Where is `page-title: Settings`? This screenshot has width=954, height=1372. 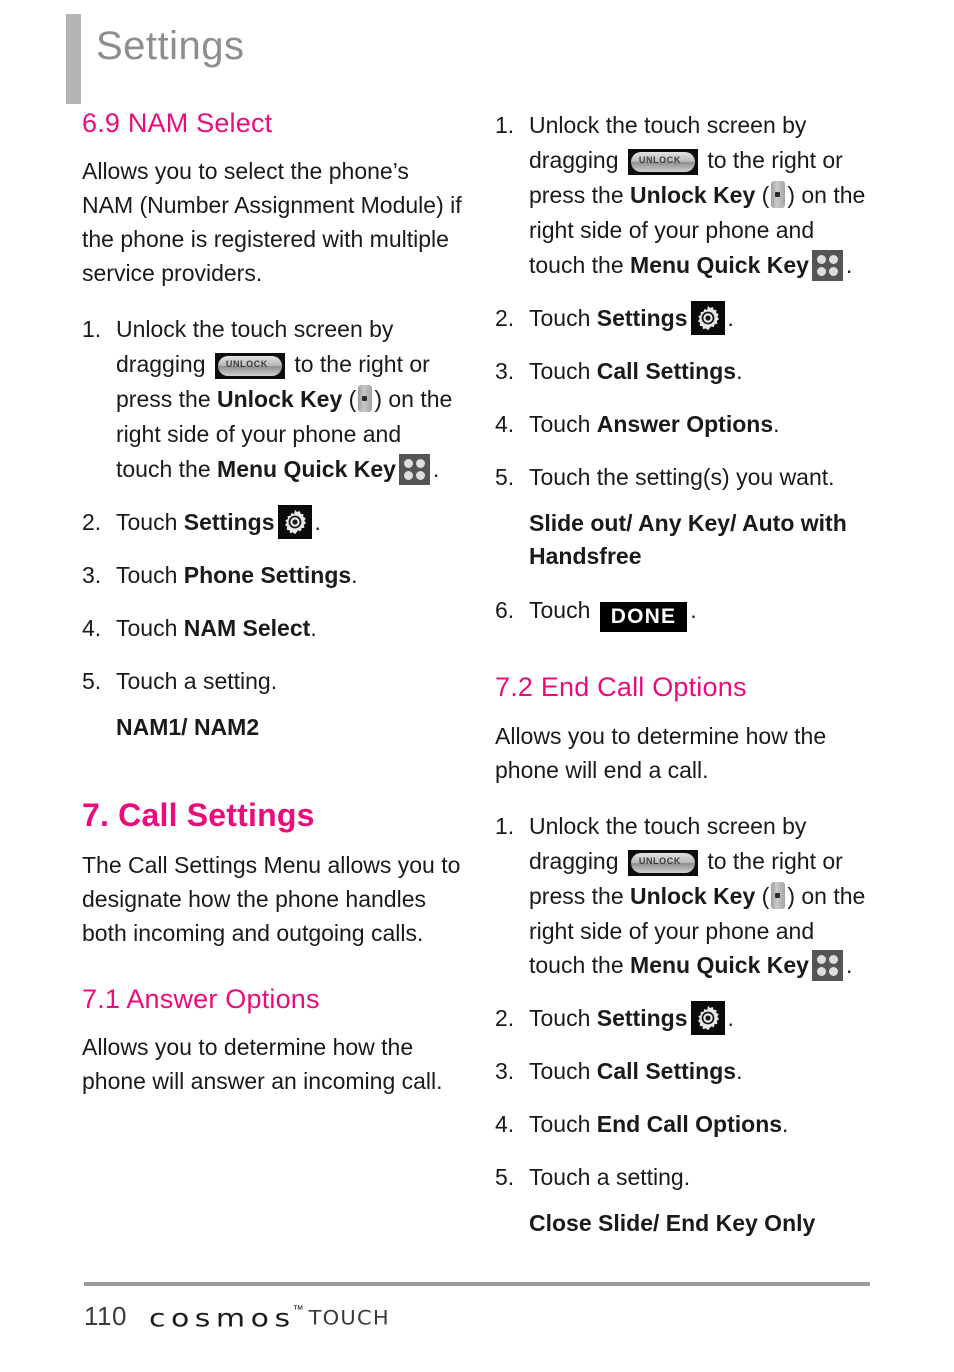 page-title: Settings is located at coordinates (170, 46).